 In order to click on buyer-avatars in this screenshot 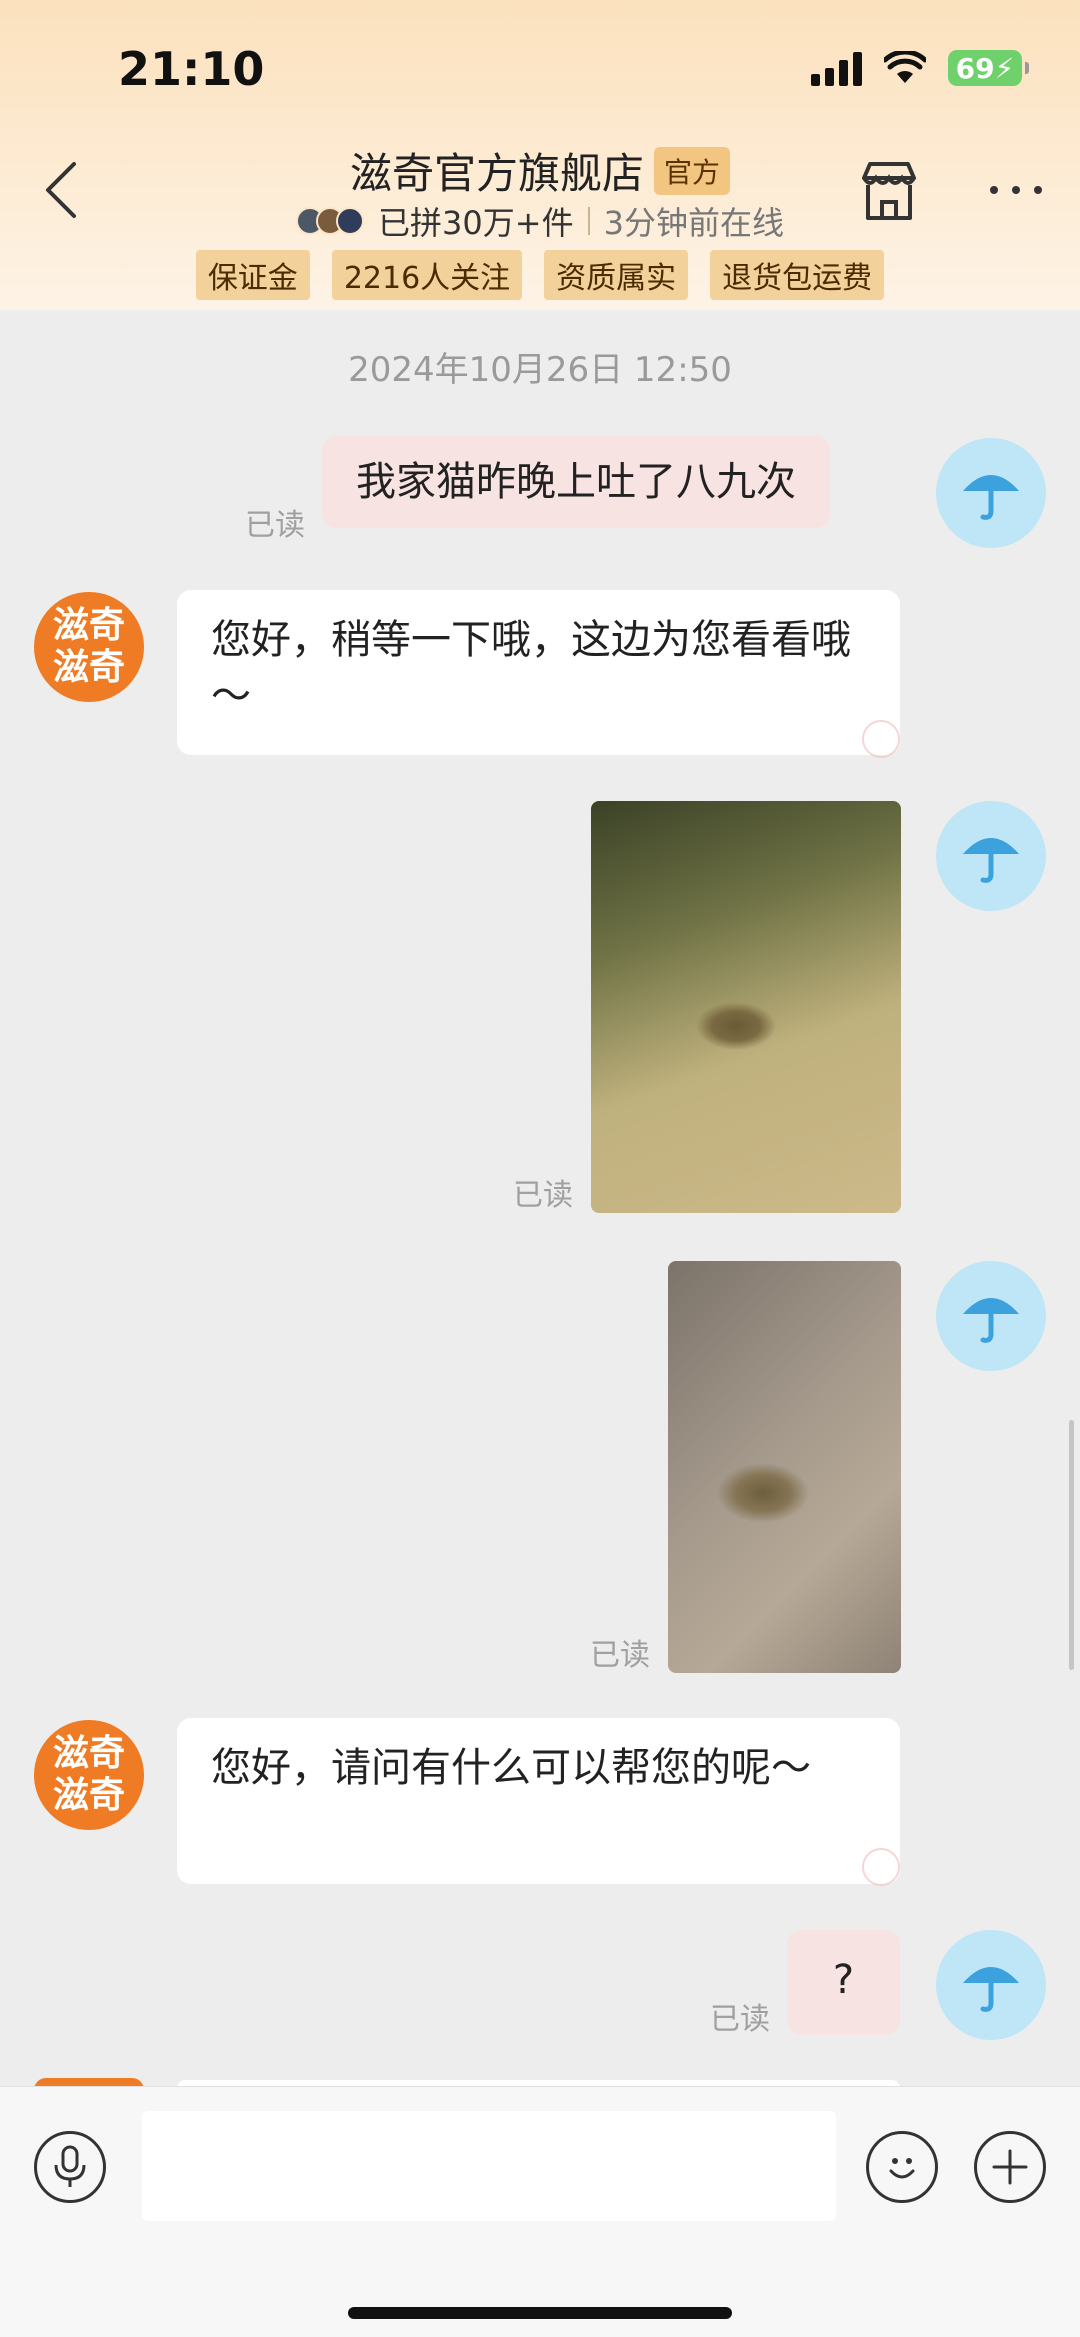, I will do `click(330, 221)`.